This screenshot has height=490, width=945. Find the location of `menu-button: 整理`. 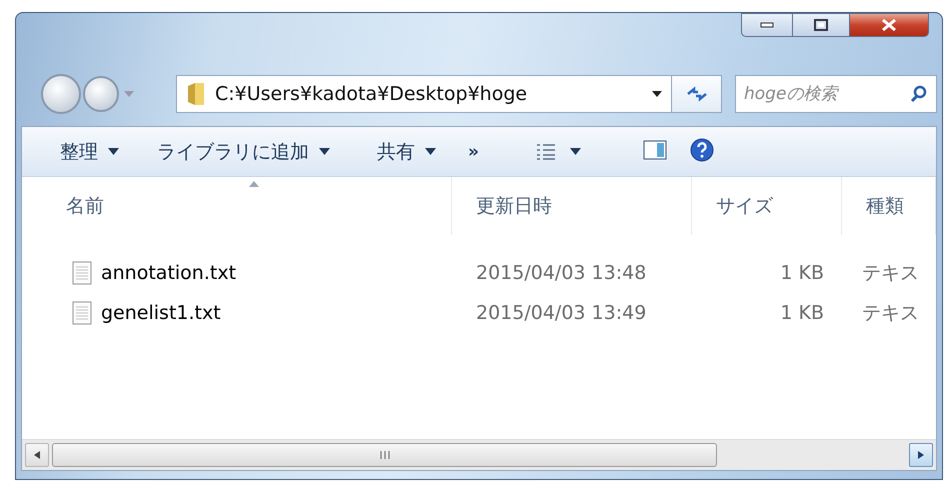

menu-button: 整理 is located at coordinates (89, 151).